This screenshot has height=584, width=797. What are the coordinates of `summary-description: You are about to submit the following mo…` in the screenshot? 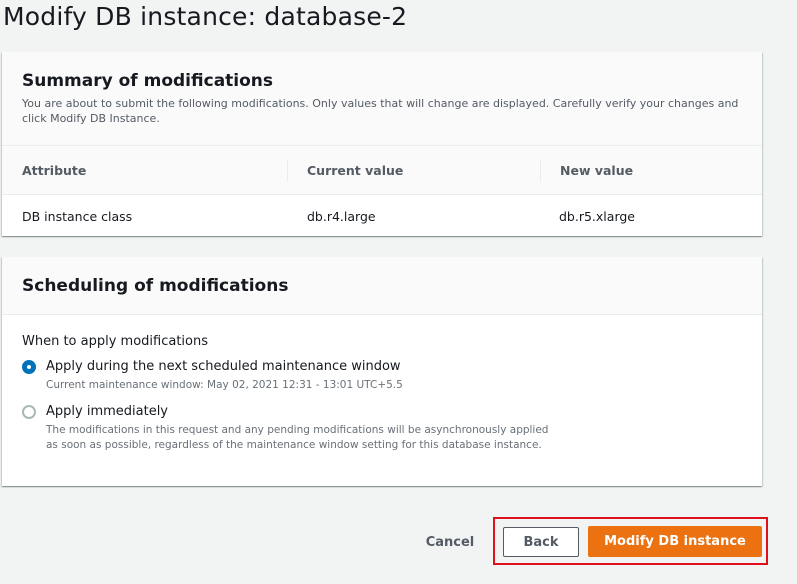 It's located at (380, 111).